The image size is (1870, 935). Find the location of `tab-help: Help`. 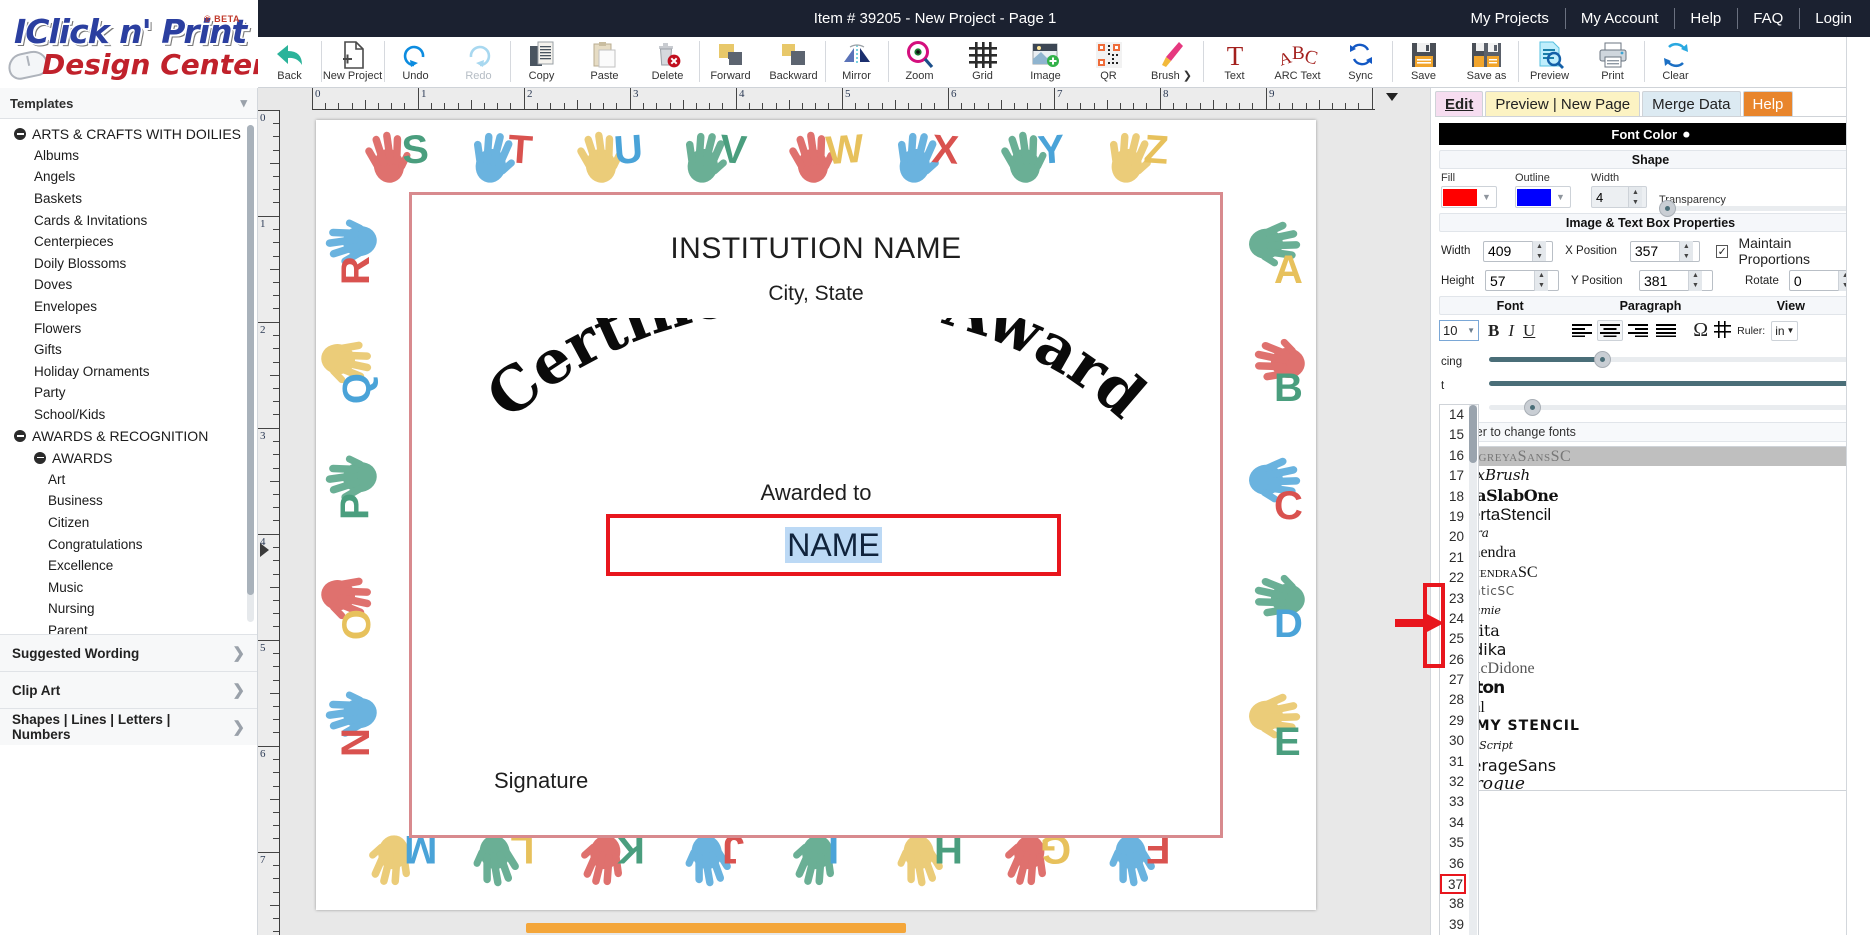

tab-help: Help is located at coordinates (1768, 103).